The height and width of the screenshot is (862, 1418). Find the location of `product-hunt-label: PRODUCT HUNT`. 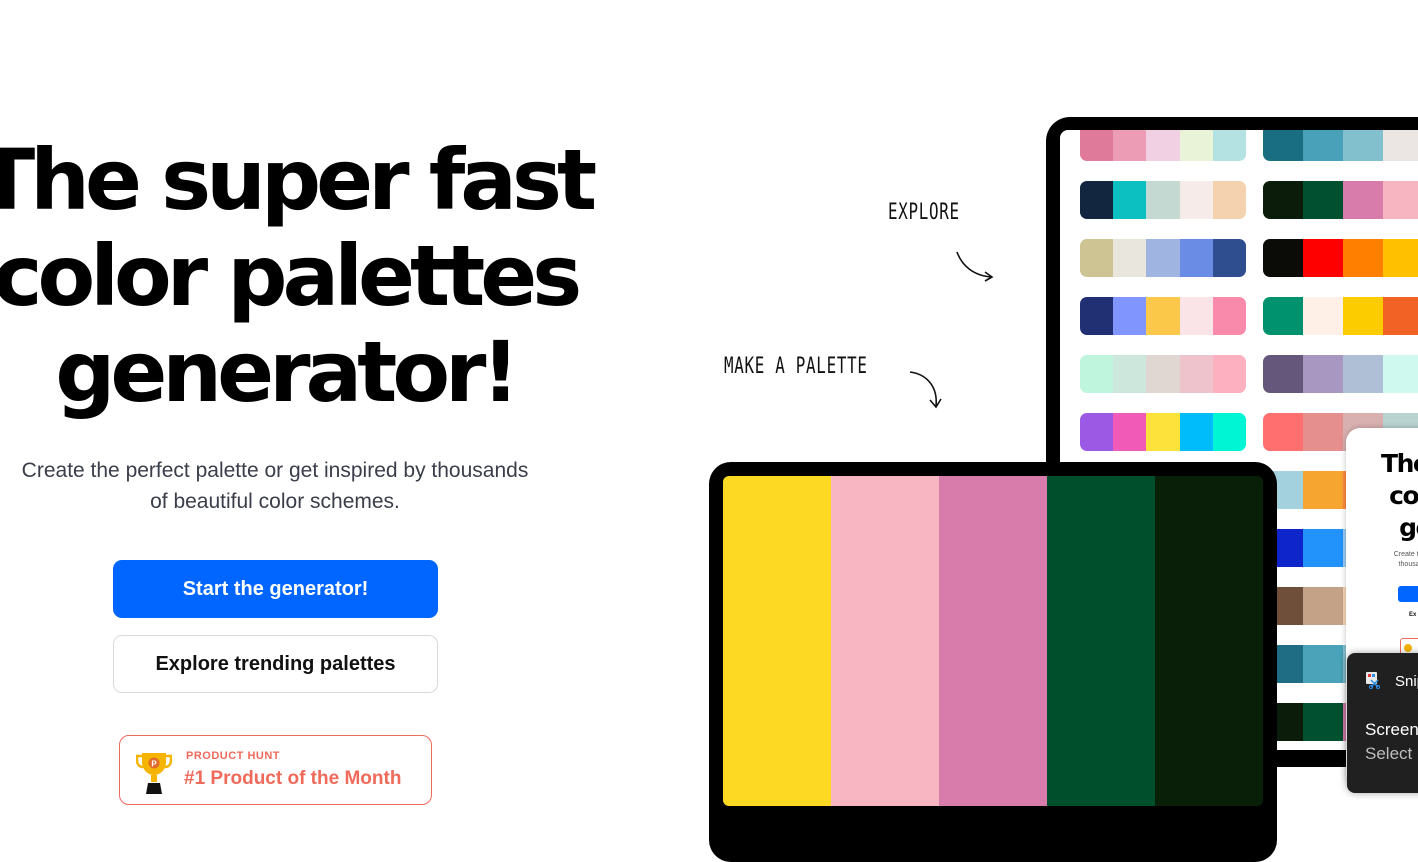

product-hunt-label: PRODUCT HUNT is located at coordinates (233, 756).